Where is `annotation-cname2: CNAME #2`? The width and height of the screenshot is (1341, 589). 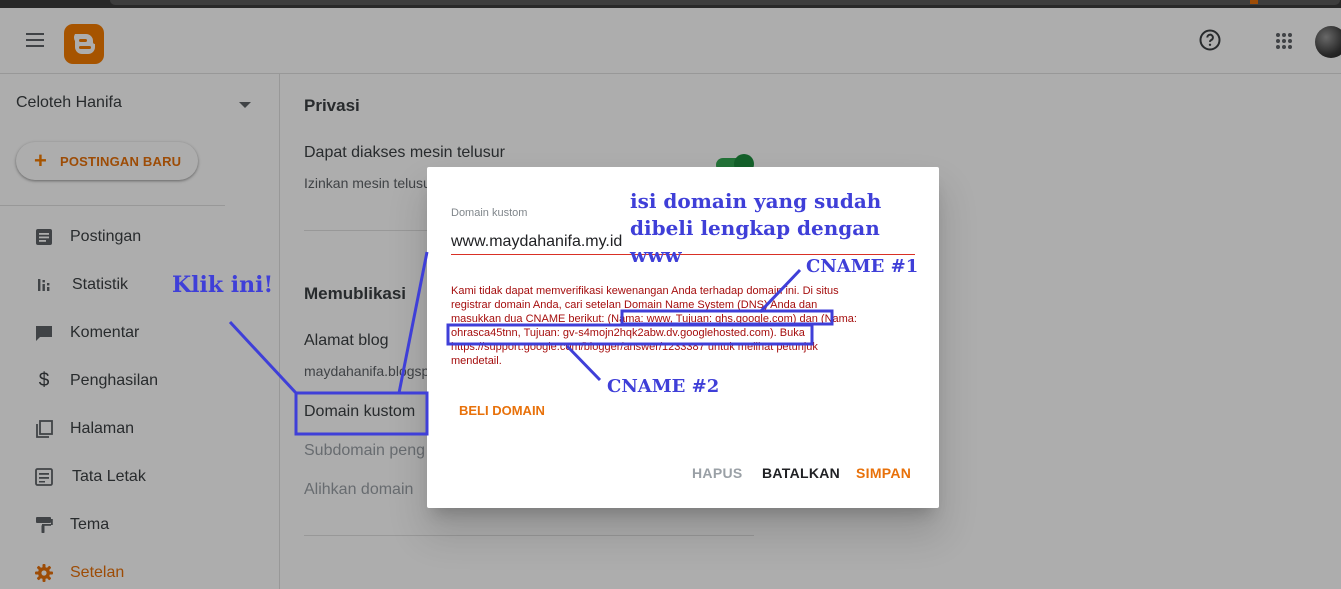
annotation-cname2: CNAME #2 is located at coordinates (663, 386).